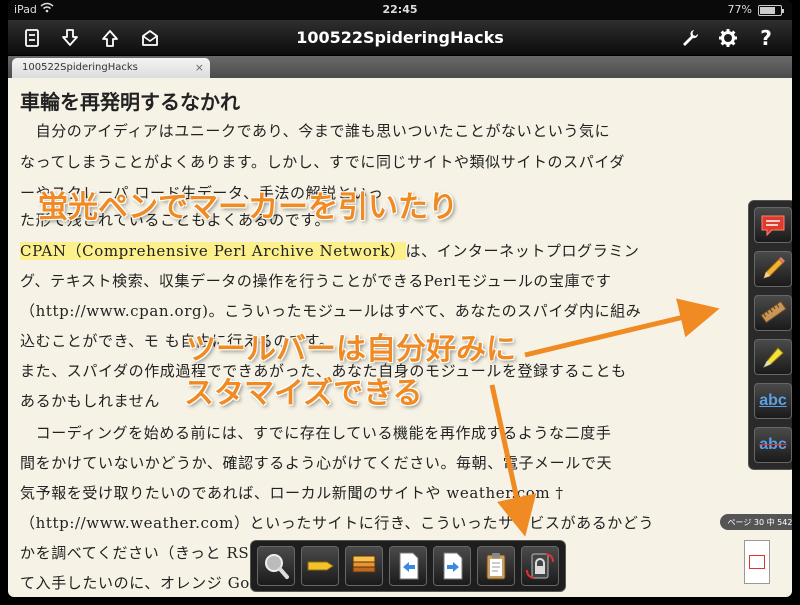  I want to click on underline-icon: abc, so click(773, 401).